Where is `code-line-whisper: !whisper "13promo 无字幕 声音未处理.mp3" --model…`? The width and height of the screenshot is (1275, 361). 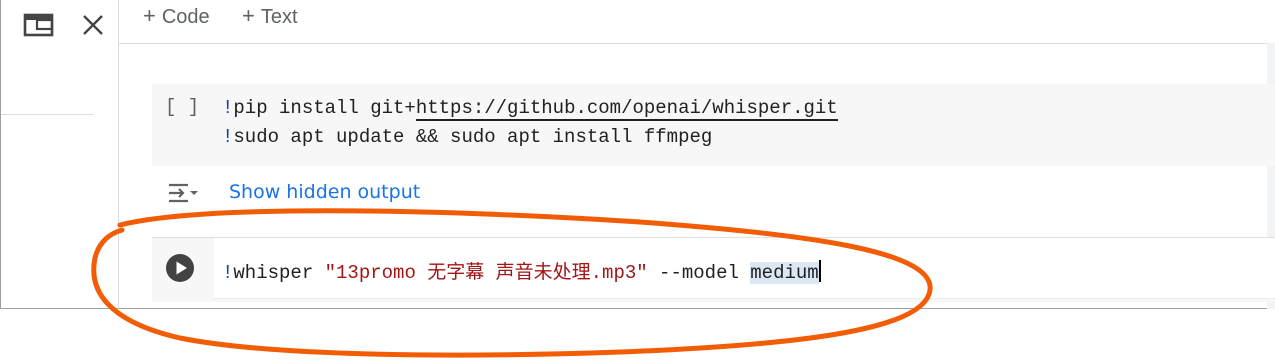
code-line-whisper: !whisper "13promo 无字幕 声音未处理.mp3" --model… is located at coordinates (521, 270).